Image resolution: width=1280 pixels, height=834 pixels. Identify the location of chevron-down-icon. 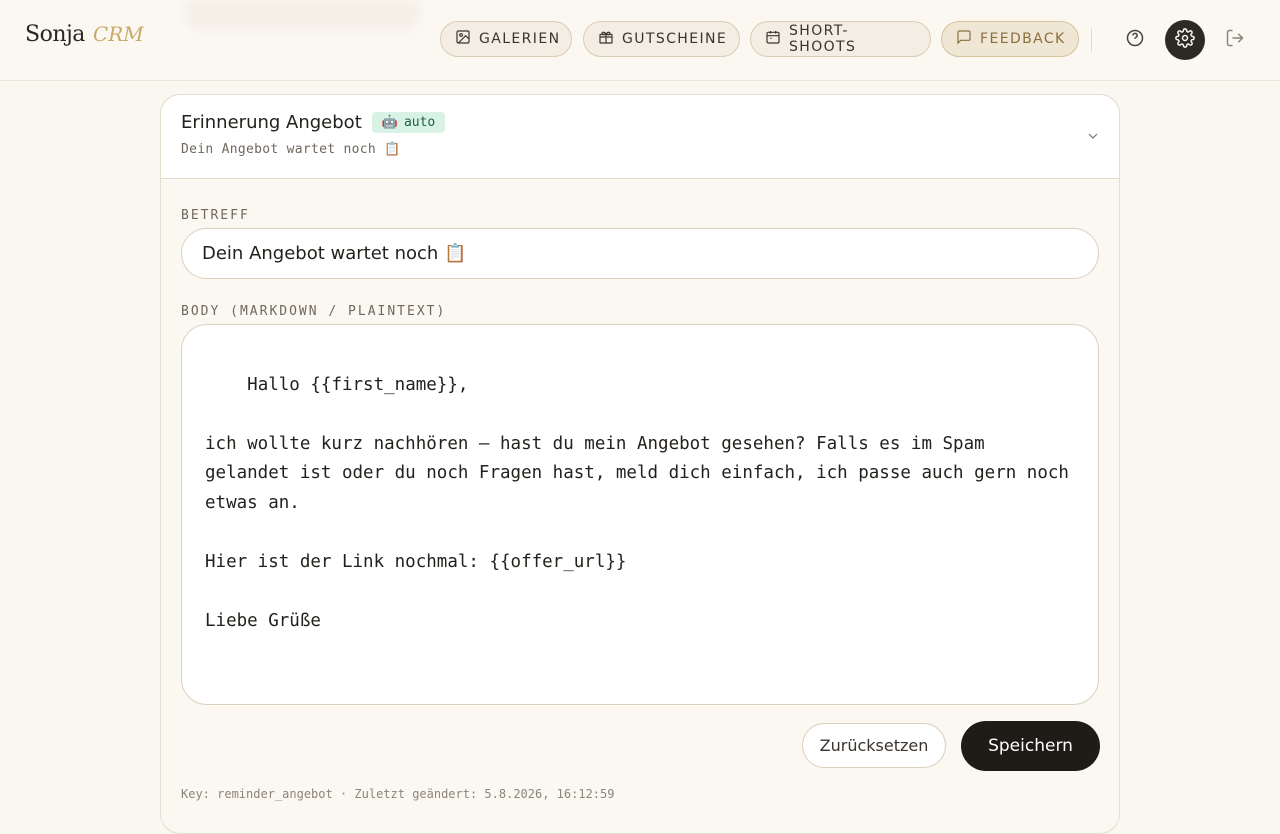
(1093, 138).